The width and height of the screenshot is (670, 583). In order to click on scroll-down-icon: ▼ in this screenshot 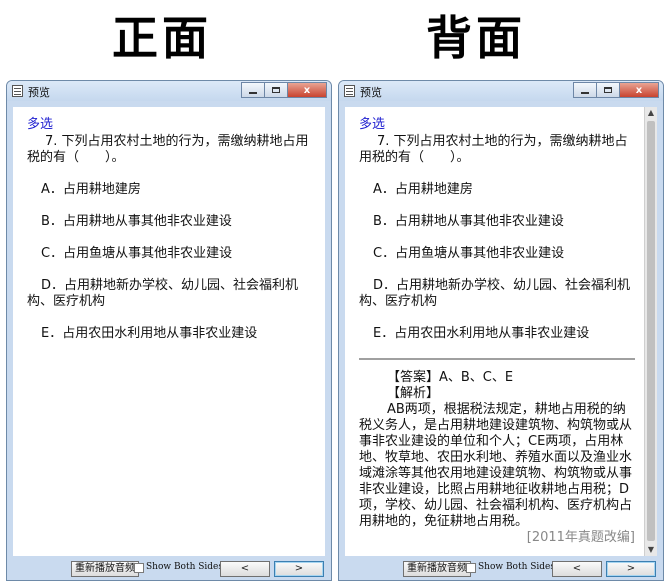, I will do `click(651, 550)`.